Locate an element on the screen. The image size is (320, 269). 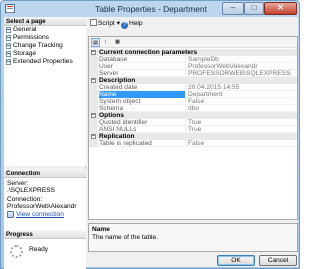
title-bar: Table Properties - Department – □ ✕ is located at coordinates (150, 9).